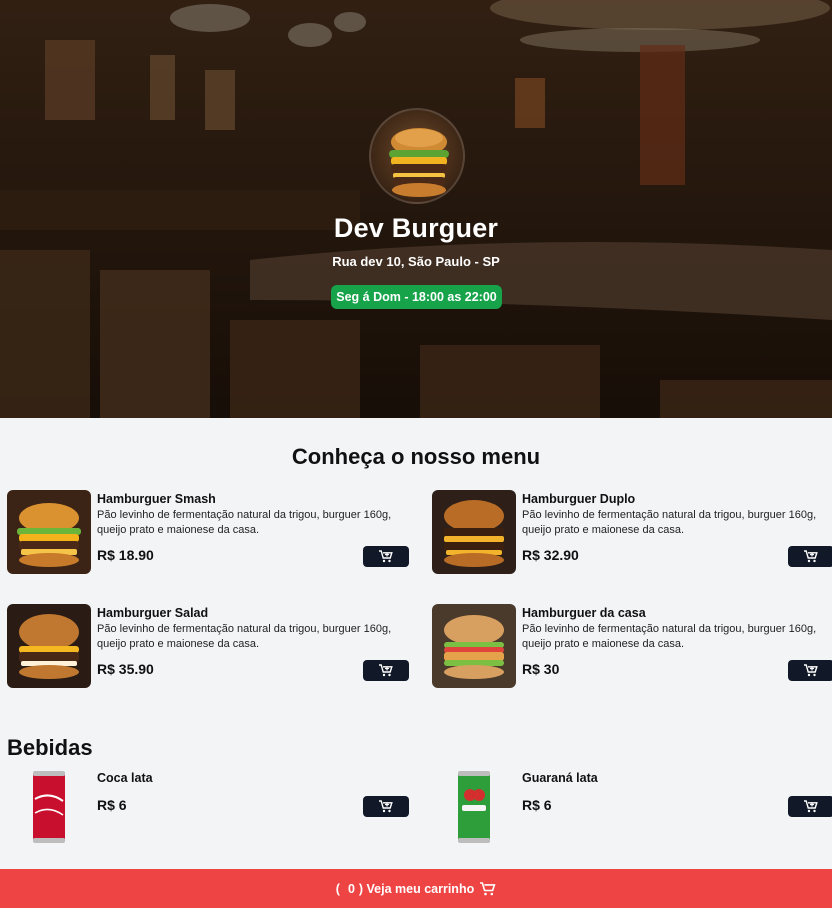  What do you see at coordinates (579, 499) in the screenshot?
I see `menu-item-name: Hamburguer Duplo` at bounding box center [579, 499].